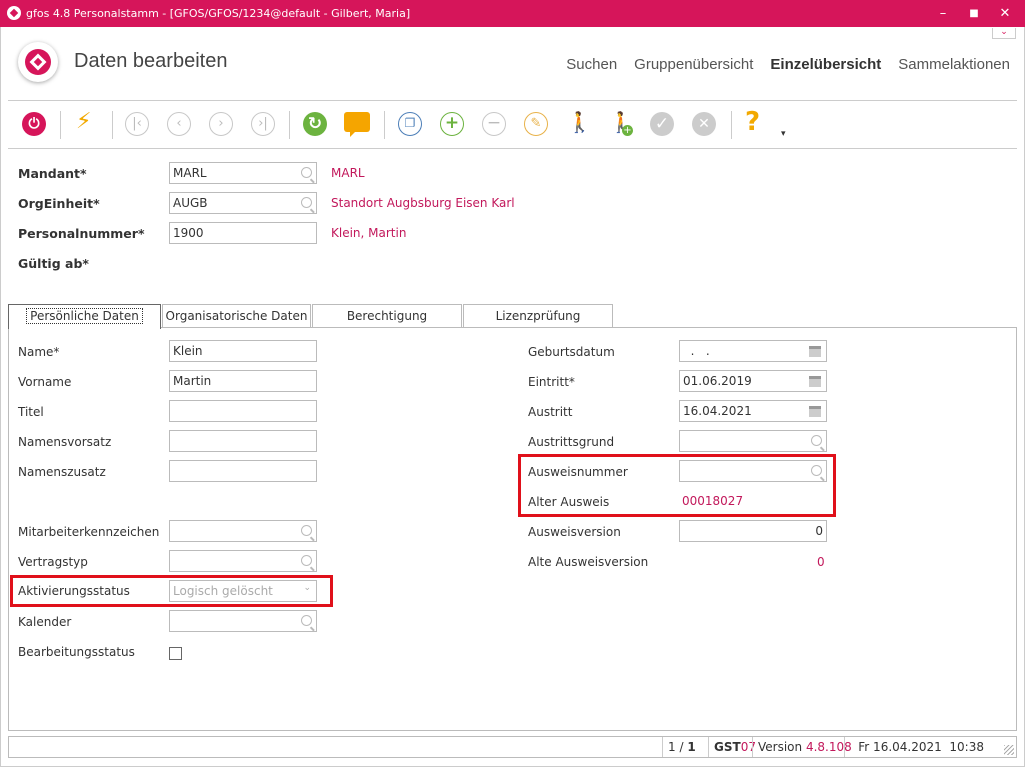 The image size is (1025, 767). What do you see at coordinates (571, 352) in the screenshot?
I see `geburtsdatum-label: Geburtsdatum` at bounding box center [571, 352].